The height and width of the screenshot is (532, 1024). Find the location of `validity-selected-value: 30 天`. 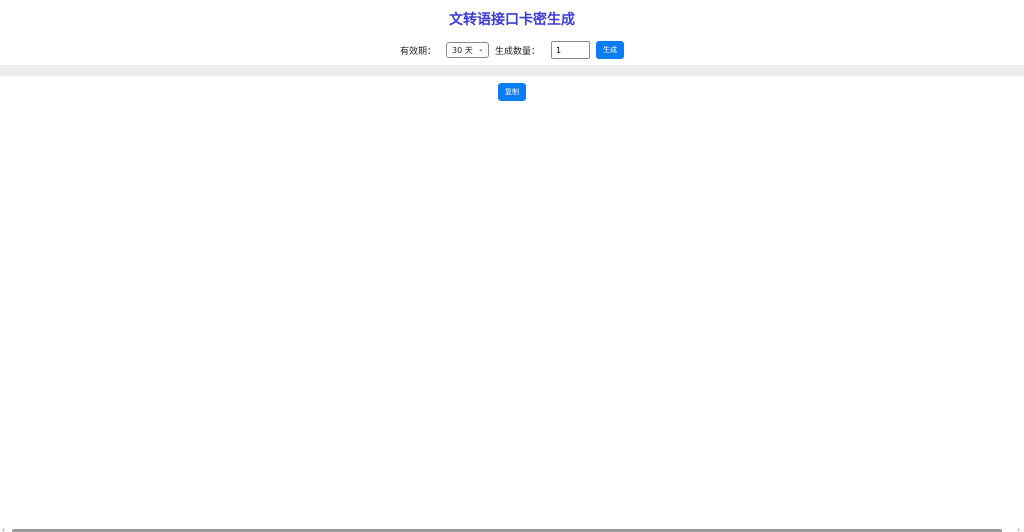

validity-selected-value: 30 天 is located at coordinates (462, 50).